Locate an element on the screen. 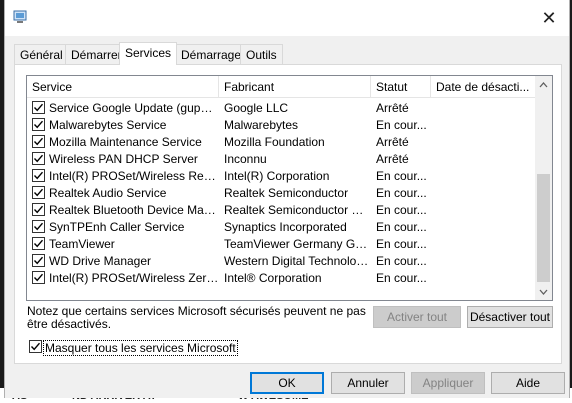 Image resolution: width=572 pixels, height=403 pixels. service-maker: Synaptics Incorporated is located at coordinates (285, 227).